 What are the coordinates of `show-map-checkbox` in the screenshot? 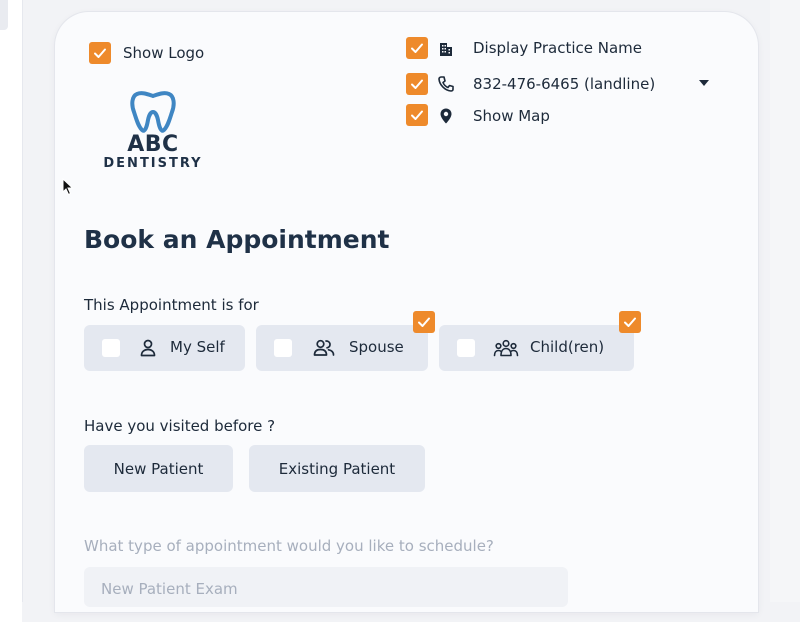 It's located at (417, 115).